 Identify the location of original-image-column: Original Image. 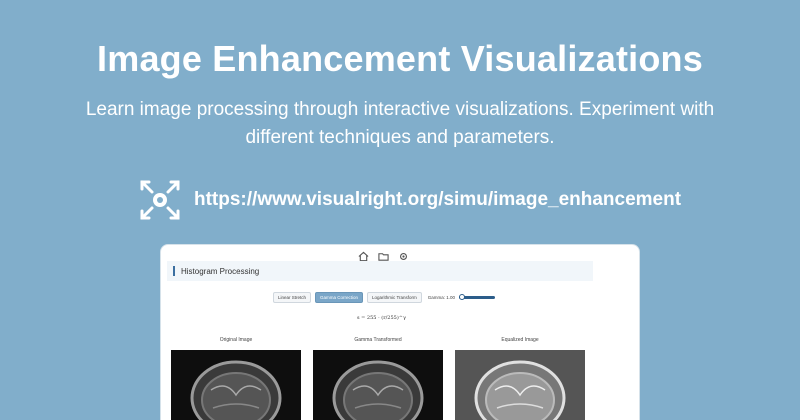
(236, 378).